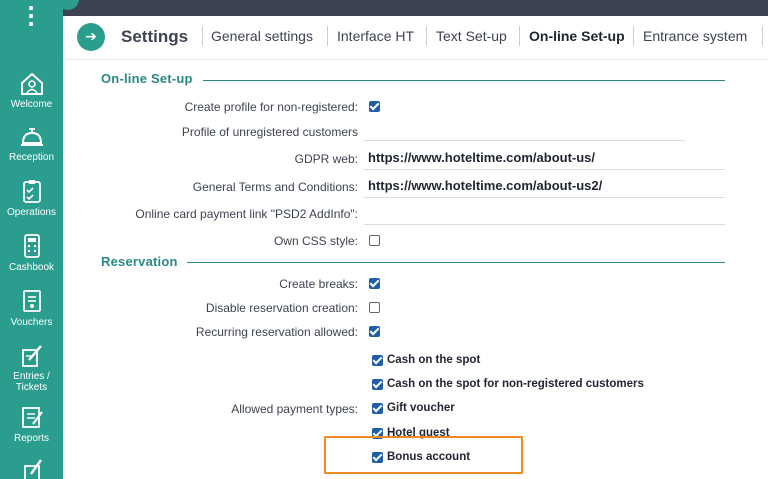 The image size is (768, 479). I want to click on tab-text-setup: Text Set-up, so click(471, 36).